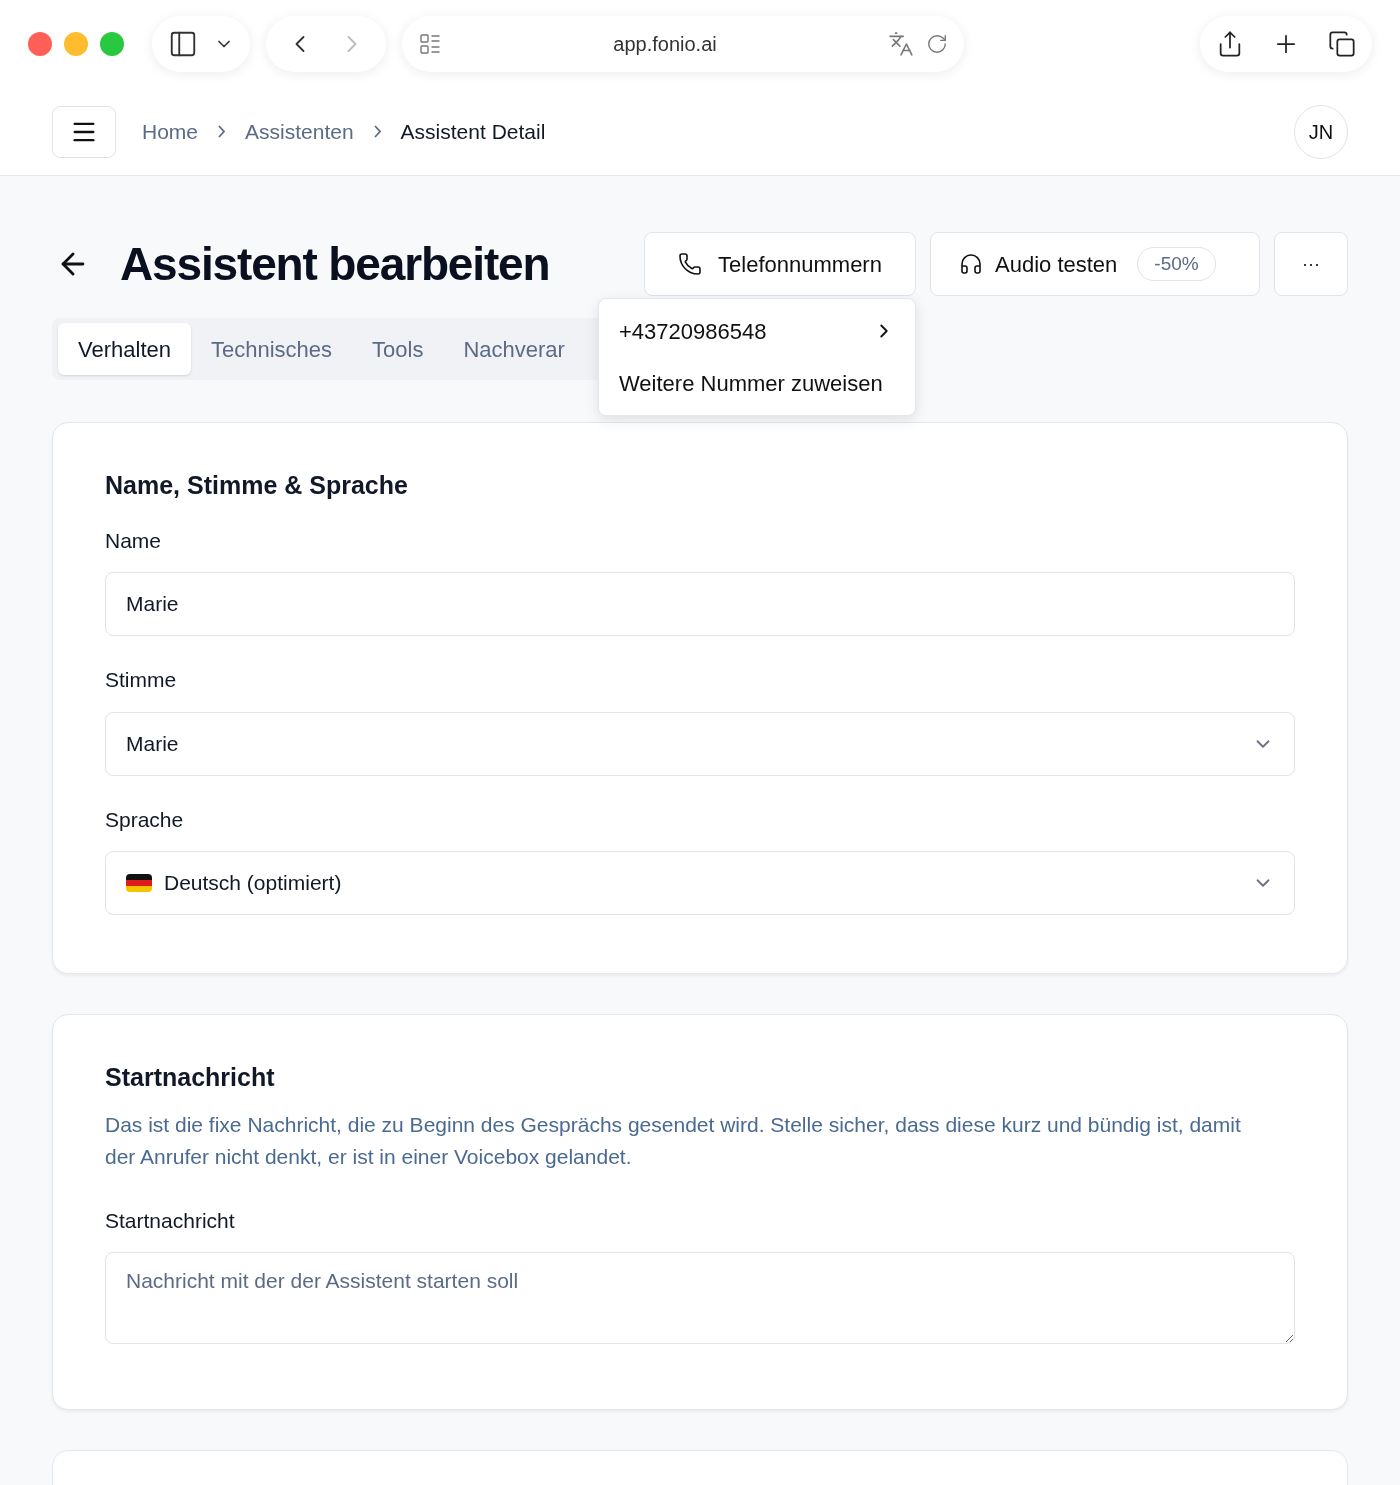  Describe the element at coordinates (971, 264) in the screenshot. I see `headphones-icon` at that location.